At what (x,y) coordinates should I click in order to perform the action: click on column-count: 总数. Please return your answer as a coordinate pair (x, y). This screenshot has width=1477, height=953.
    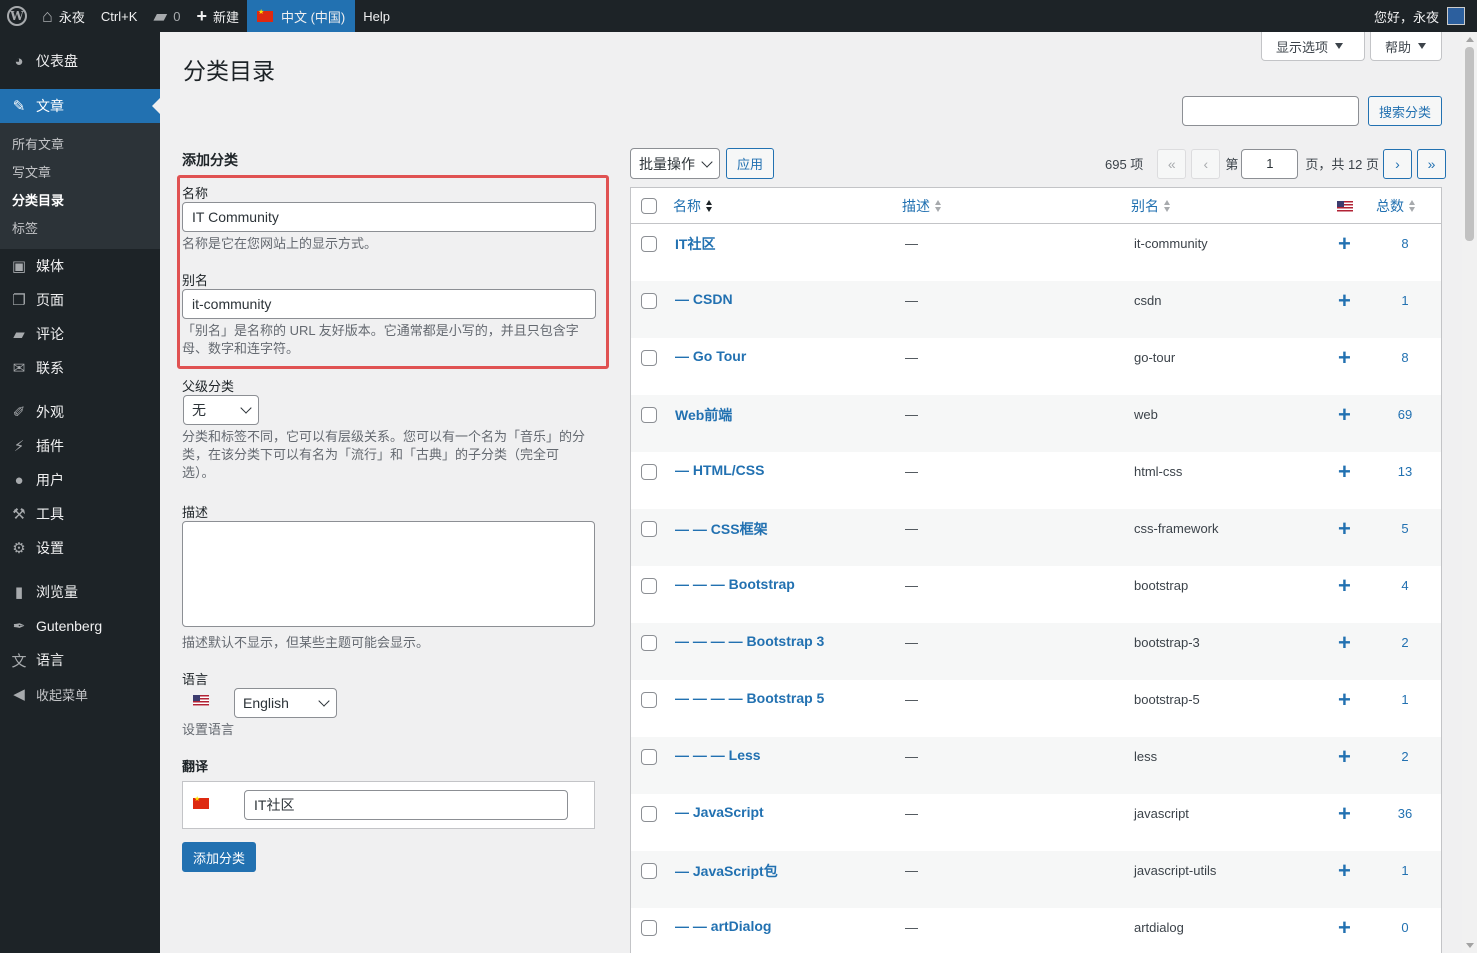
    Looking at the image, I should click on (1395, 206).